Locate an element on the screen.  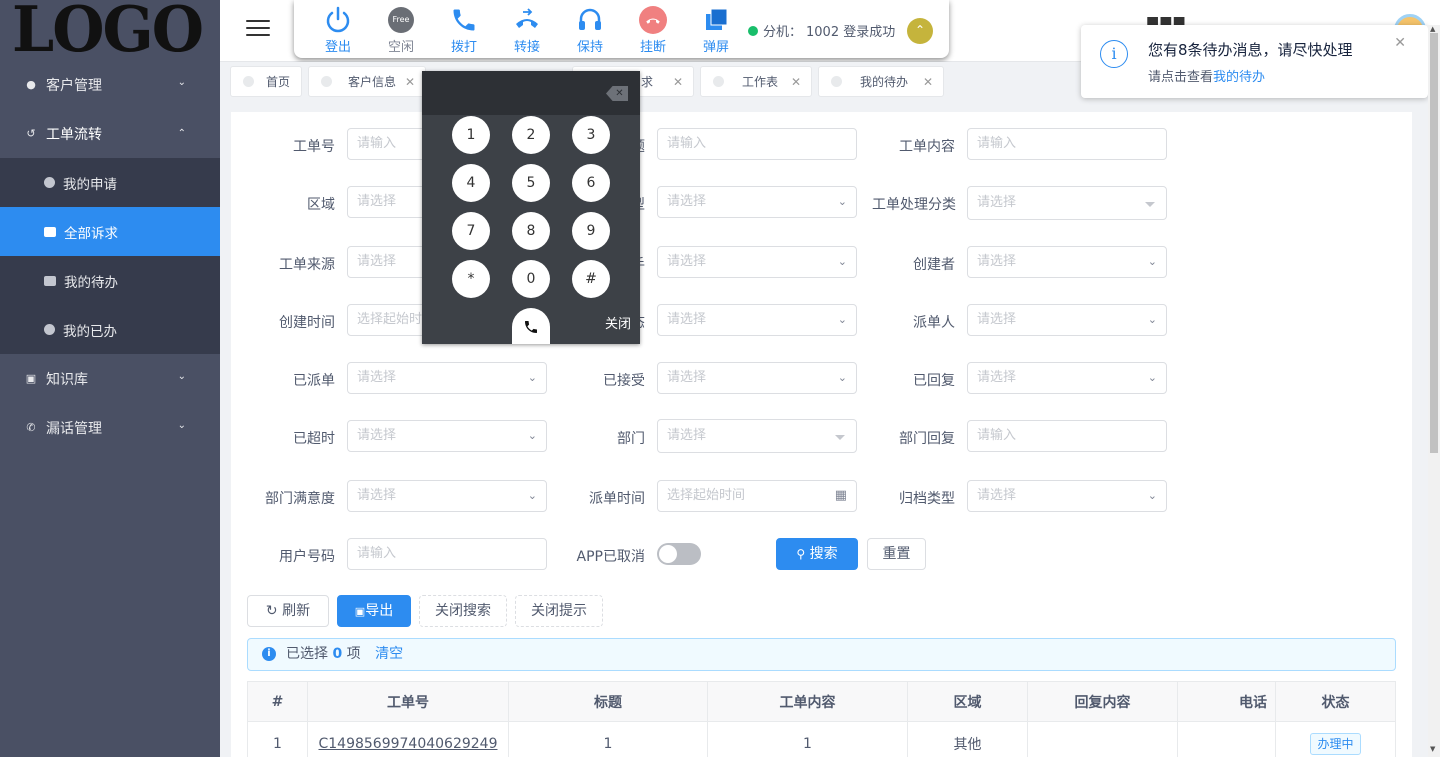
archive-type-select: 请选择 ⌄ is located at coordinates (1067, 496).